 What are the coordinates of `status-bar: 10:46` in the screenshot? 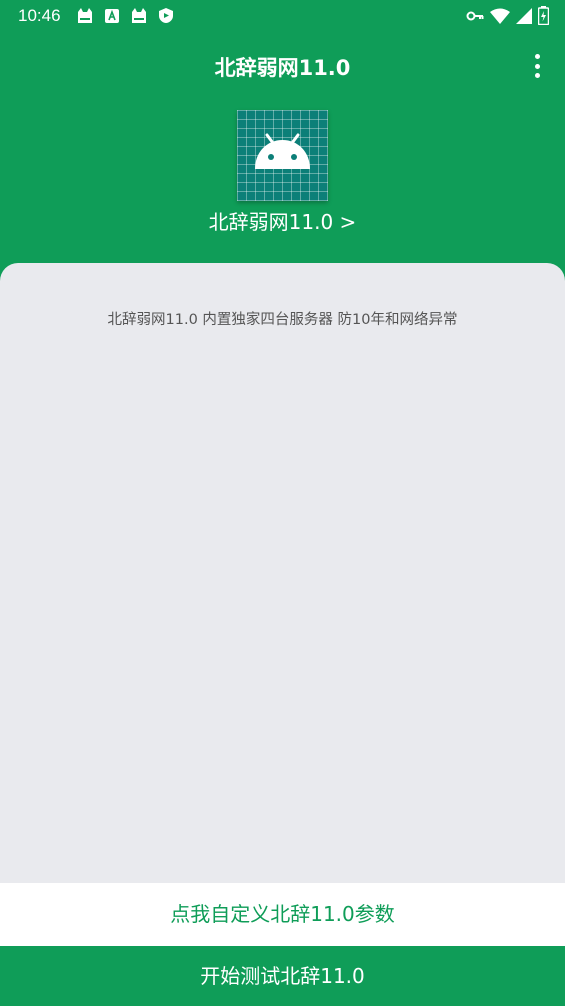 It's located at (282, 16).